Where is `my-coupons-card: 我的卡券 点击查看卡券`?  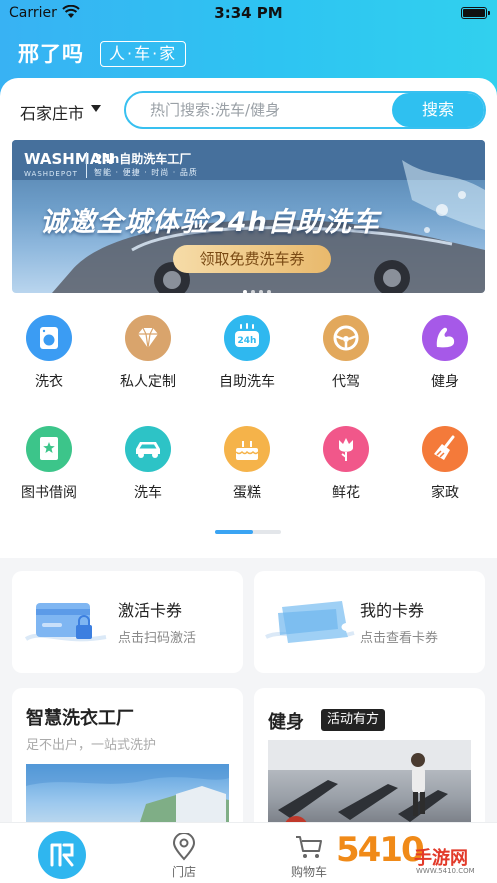 my-coupons-card: 我的卡券 点击查看卡券 is located at coordinates (369, 622).